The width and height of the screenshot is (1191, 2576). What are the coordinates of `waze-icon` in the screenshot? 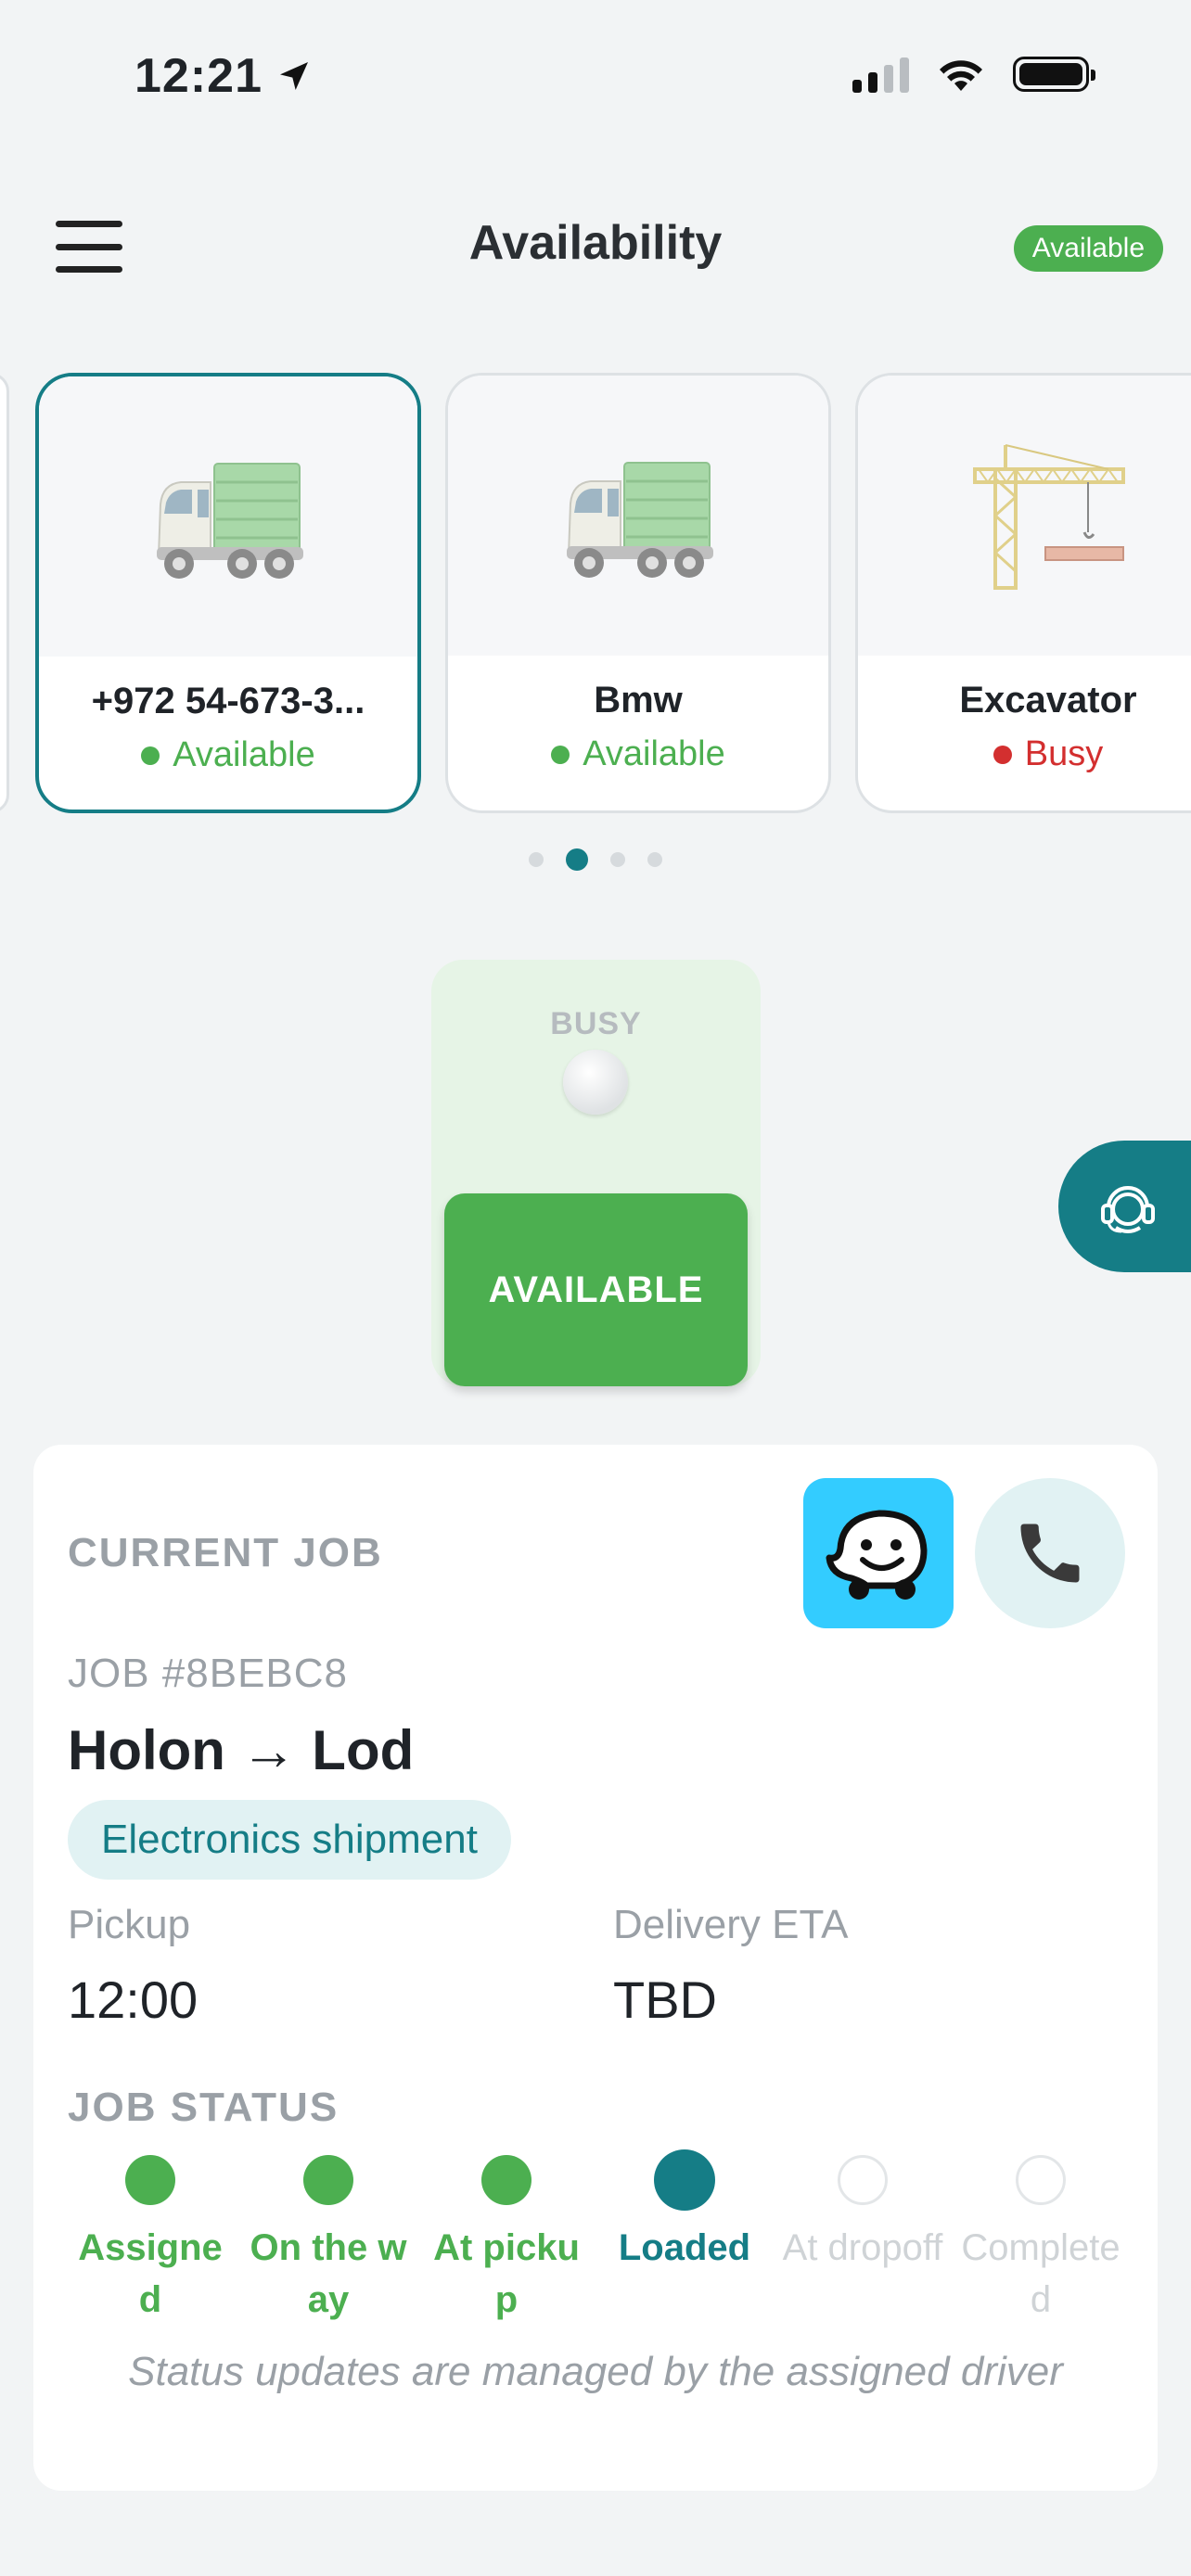 It's located at (877, 1555).